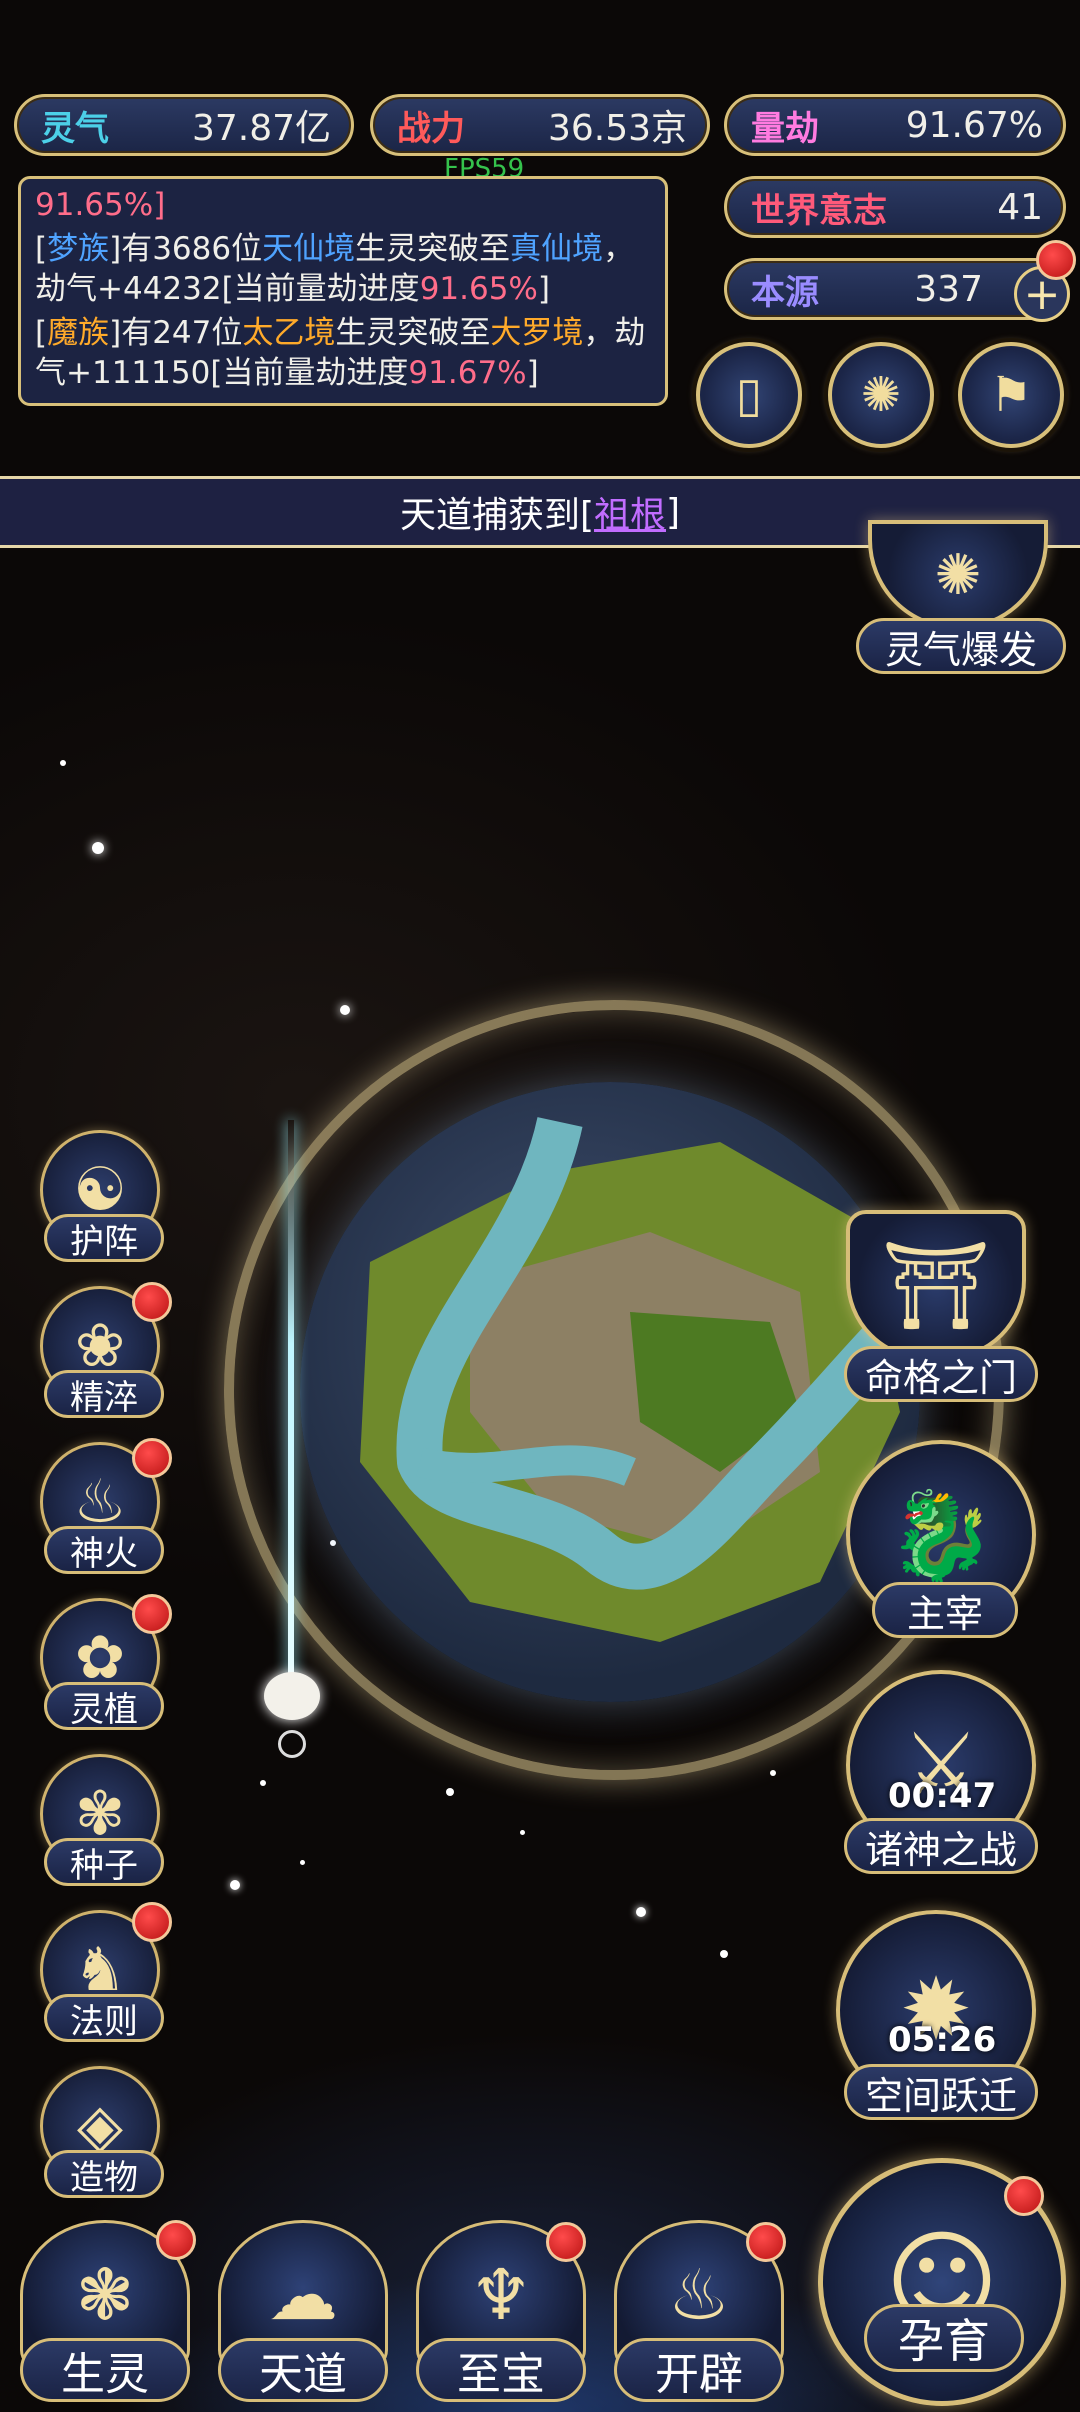 Image resolution: width=1080 pixels, height=2412 pixels. What do you see at coordinates (104, 1394) in the screenshot?
I see `refine-label: 精淬` at bounding box center [104, 1394].